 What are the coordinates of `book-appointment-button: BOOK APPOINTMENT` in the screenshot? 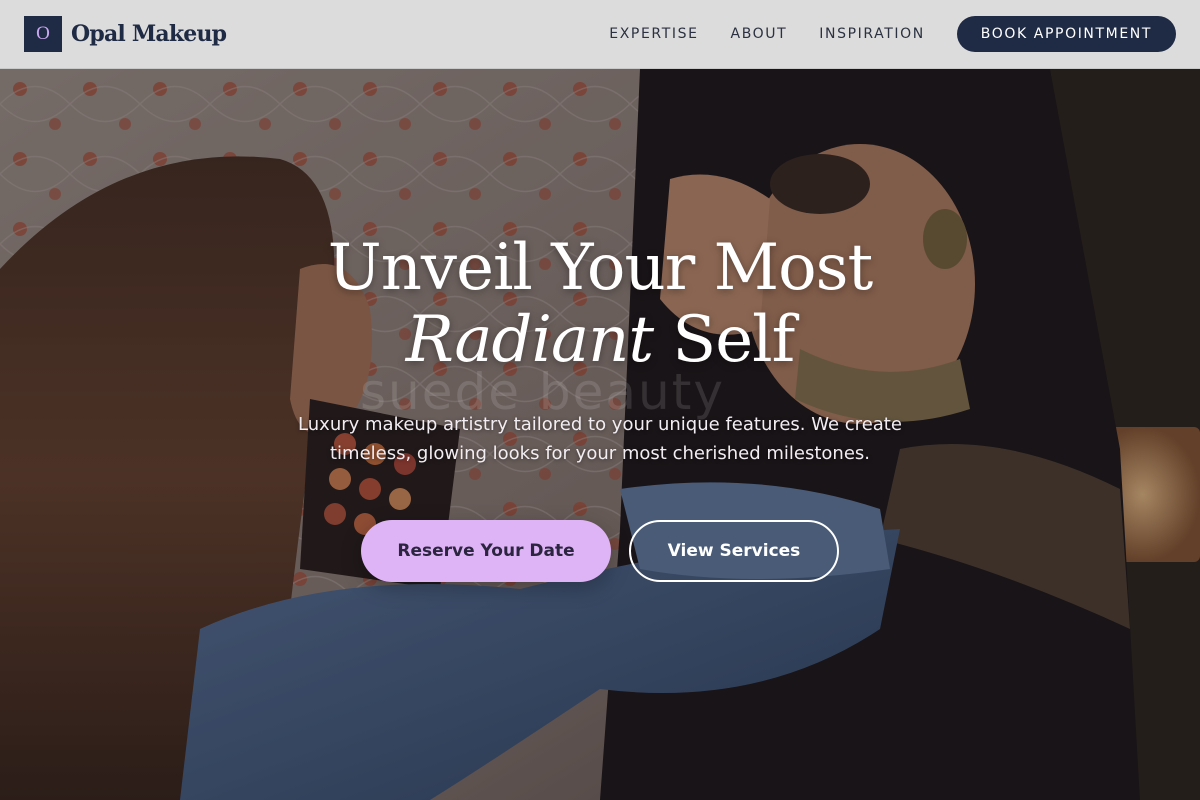 It's located at (1066, 34).